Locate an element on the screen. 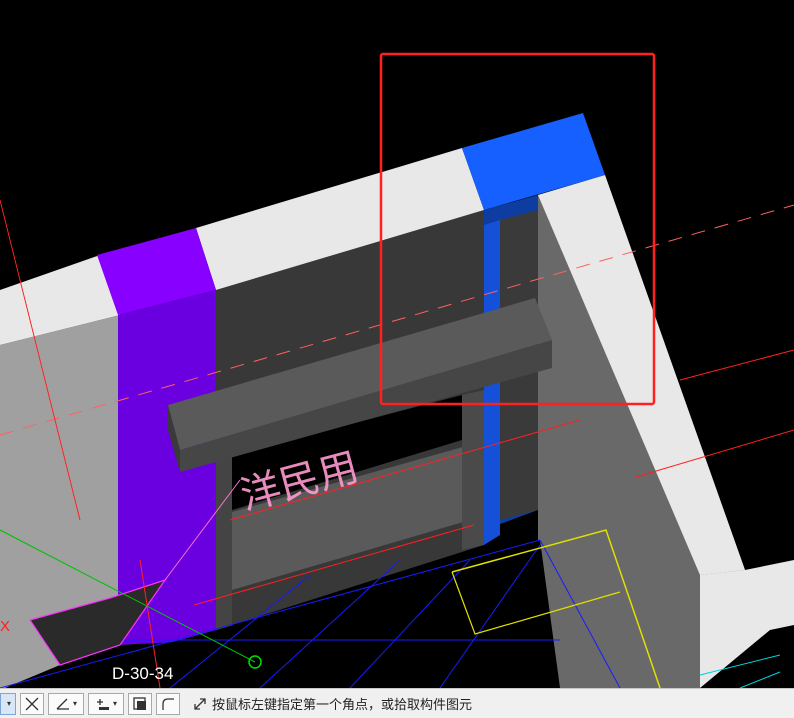 Image resolution: width=794 pixels, height=718 pixels. window-jamb is located at coordinates (473, 470).